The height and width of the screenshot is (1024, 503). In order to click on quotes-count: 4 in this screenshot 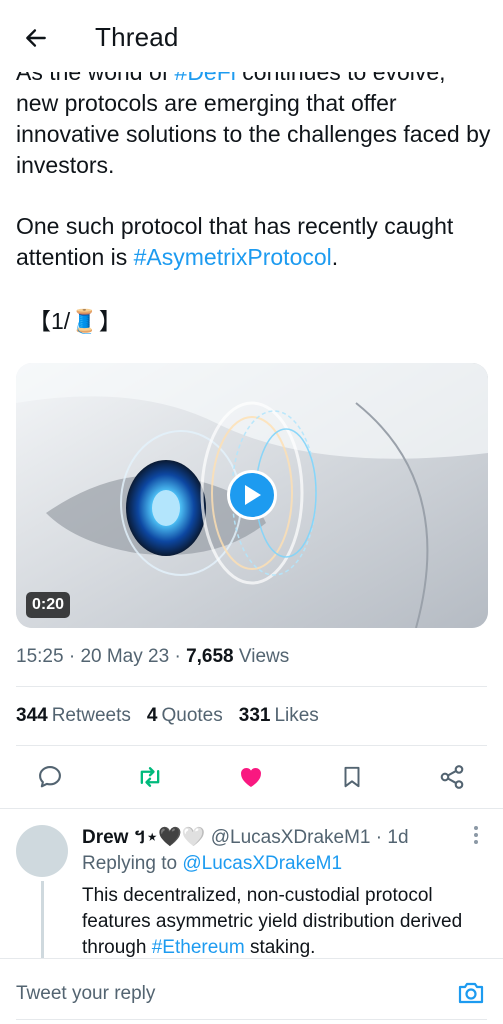, I will do `click(152, 715)`.